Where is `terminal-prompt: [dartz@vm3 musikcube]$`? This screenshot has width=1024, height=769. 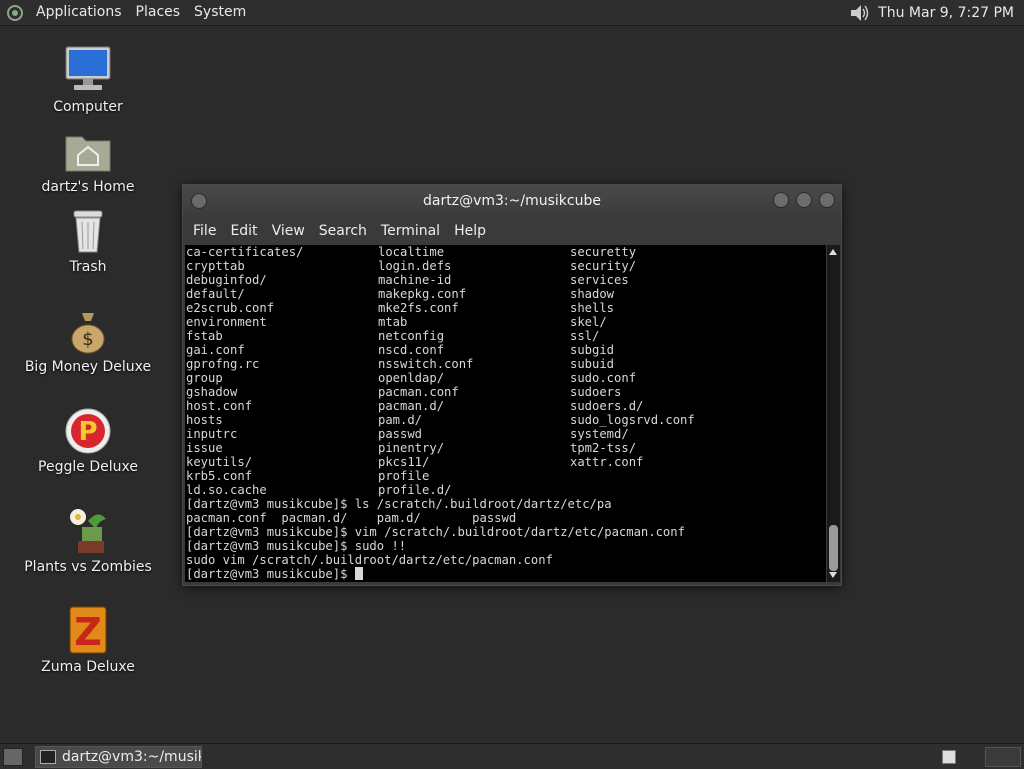 terminal-prompt: [dartz@vm3 musikcube]$ is located at coordinates (270, 574).